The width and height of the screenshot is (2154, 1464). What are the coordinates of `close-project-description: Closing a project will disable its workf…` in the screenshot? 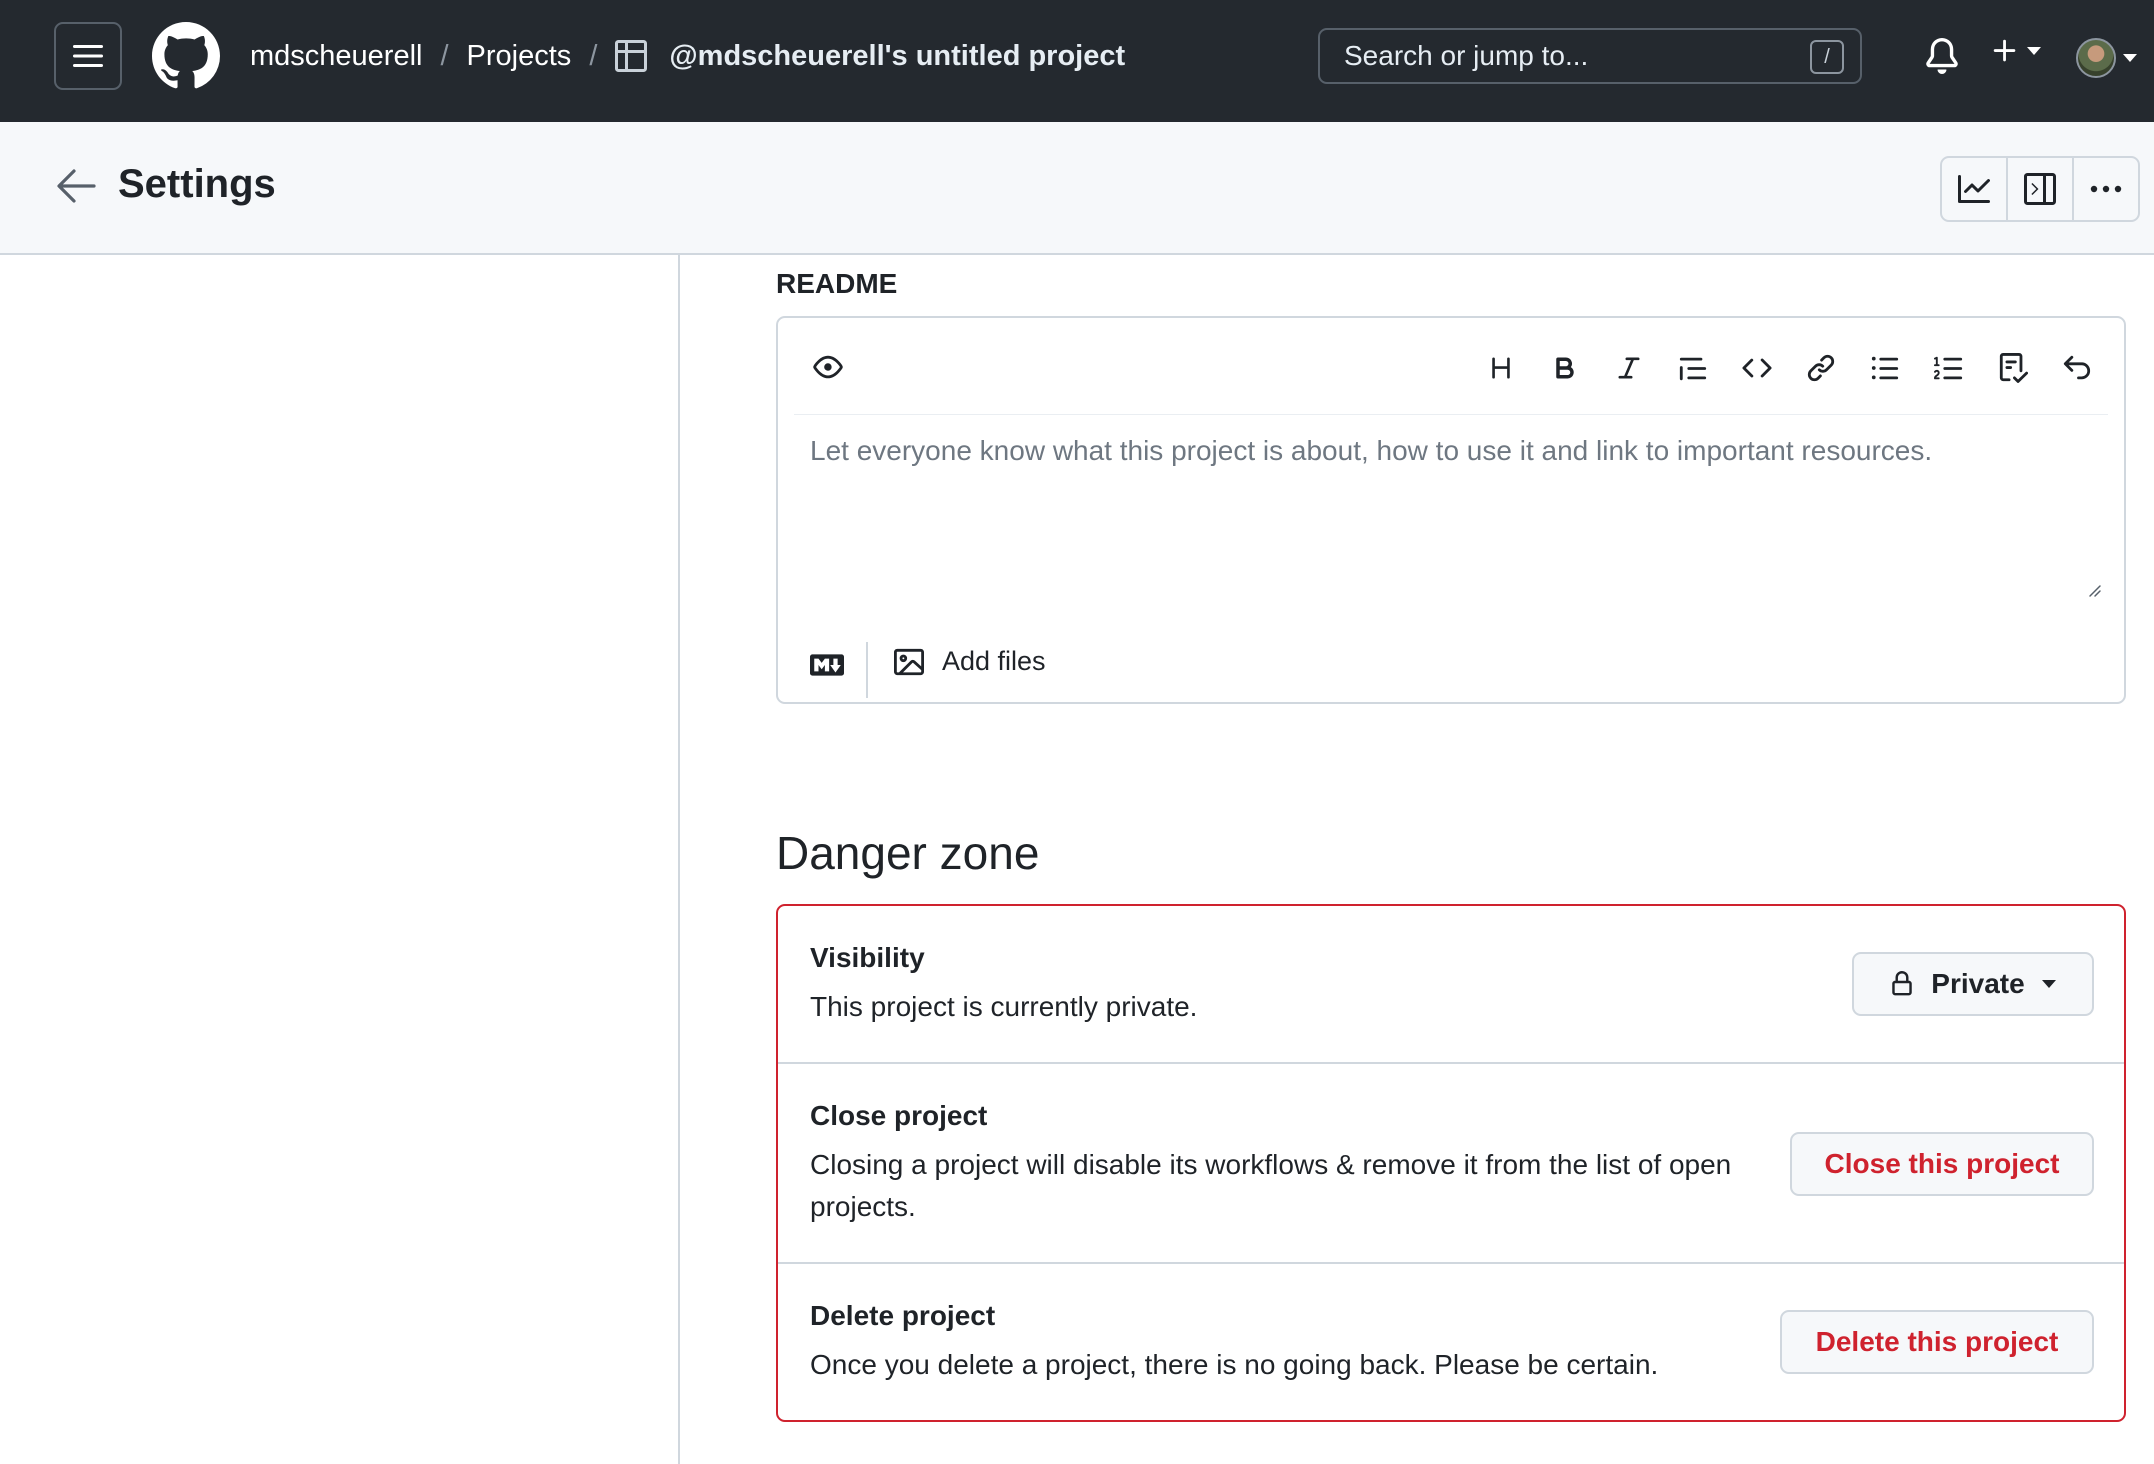 It's located at (1270, 1186).